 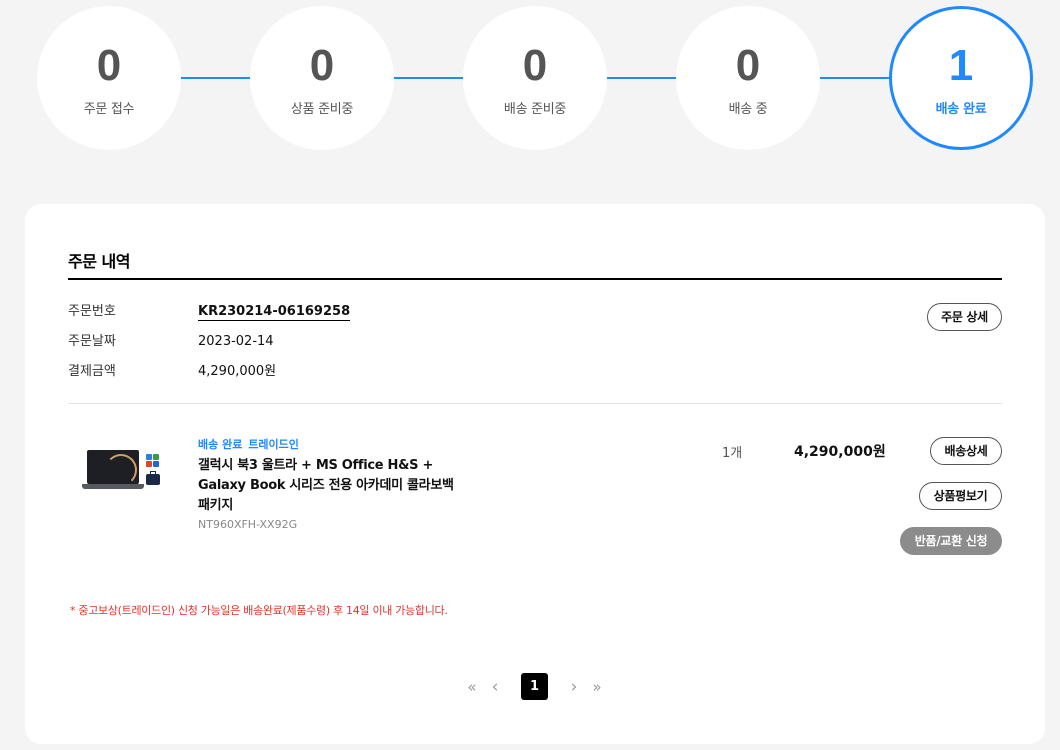 I want to click on shipping-detail-button: 배송상세, so click(x=966, y=451).